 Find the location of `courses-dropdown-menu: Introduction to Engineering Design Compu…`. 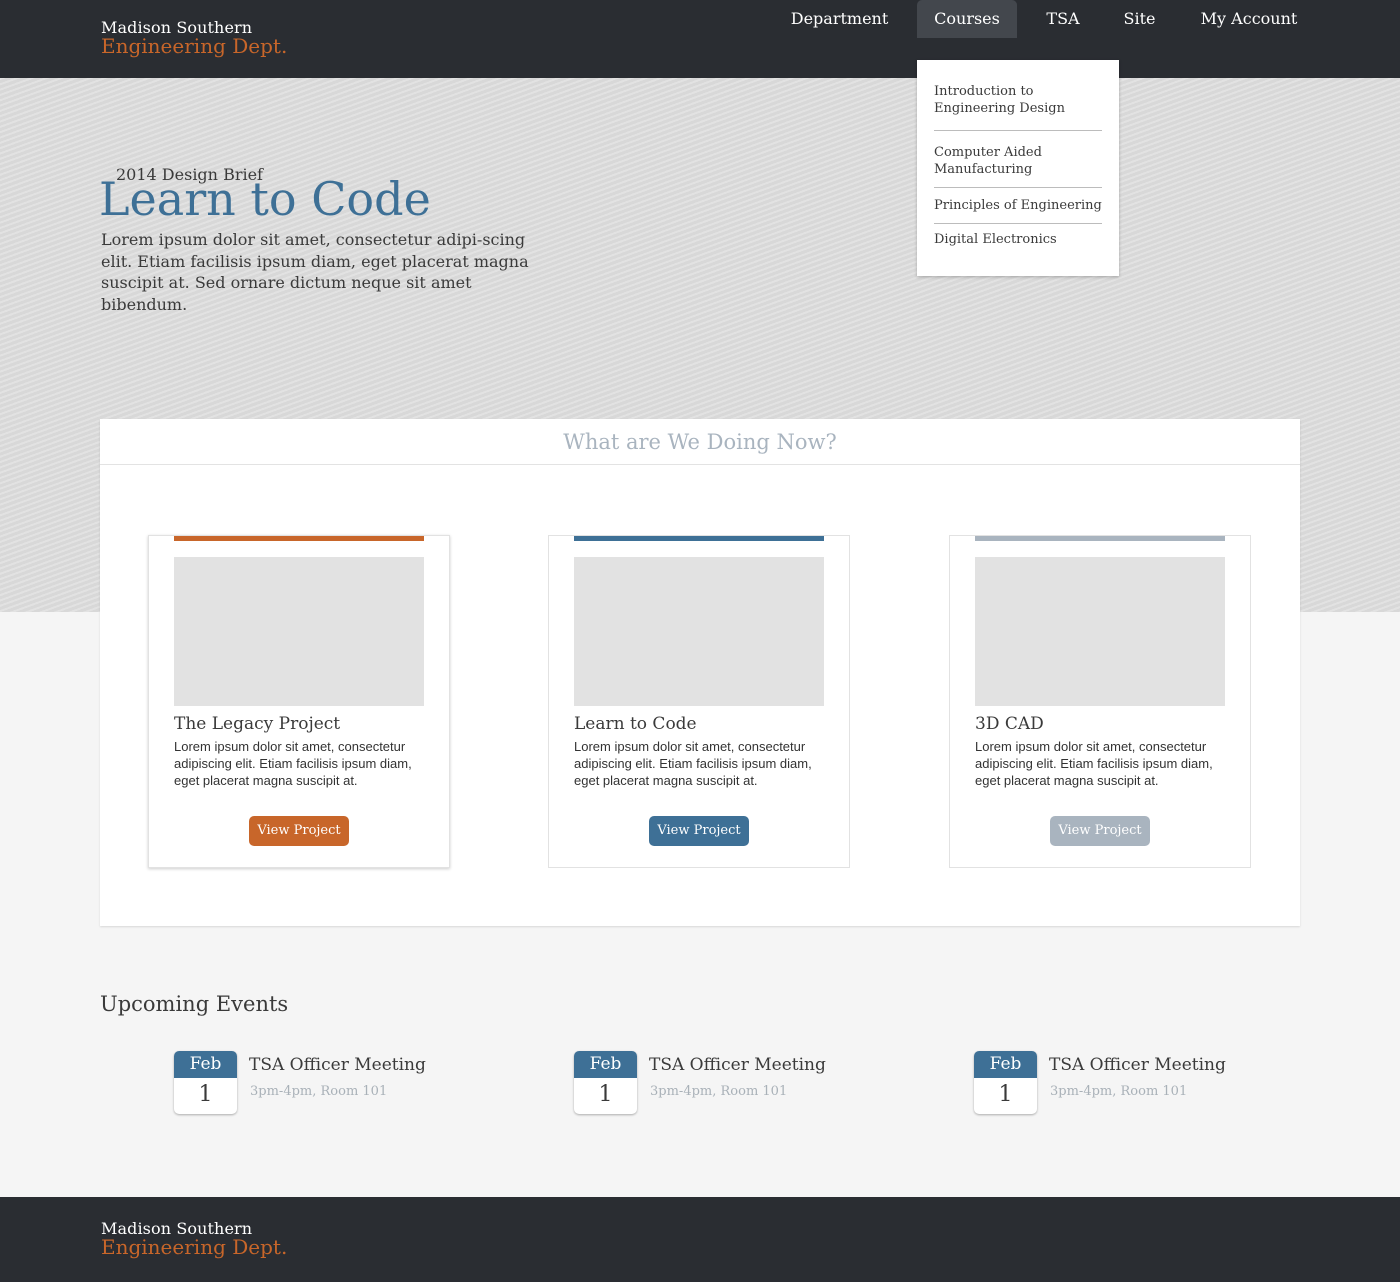

courses-dropdown-menu: Introduction to Engineering Design Compu… is located at coordinates (1018, 168).